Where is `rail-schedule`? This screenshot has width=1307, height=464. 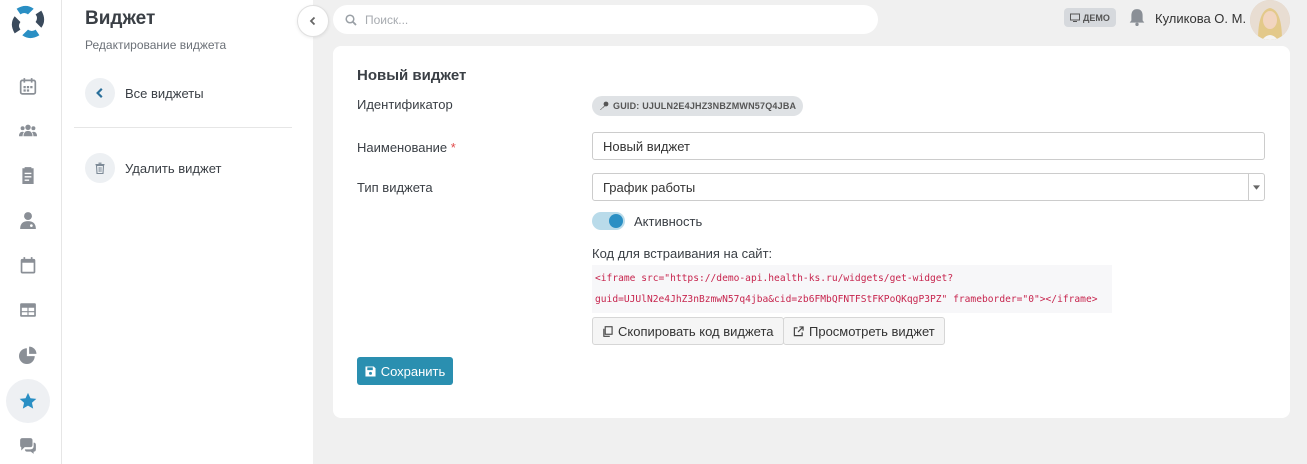 rail-schedule is located at coordinates (28, 265).